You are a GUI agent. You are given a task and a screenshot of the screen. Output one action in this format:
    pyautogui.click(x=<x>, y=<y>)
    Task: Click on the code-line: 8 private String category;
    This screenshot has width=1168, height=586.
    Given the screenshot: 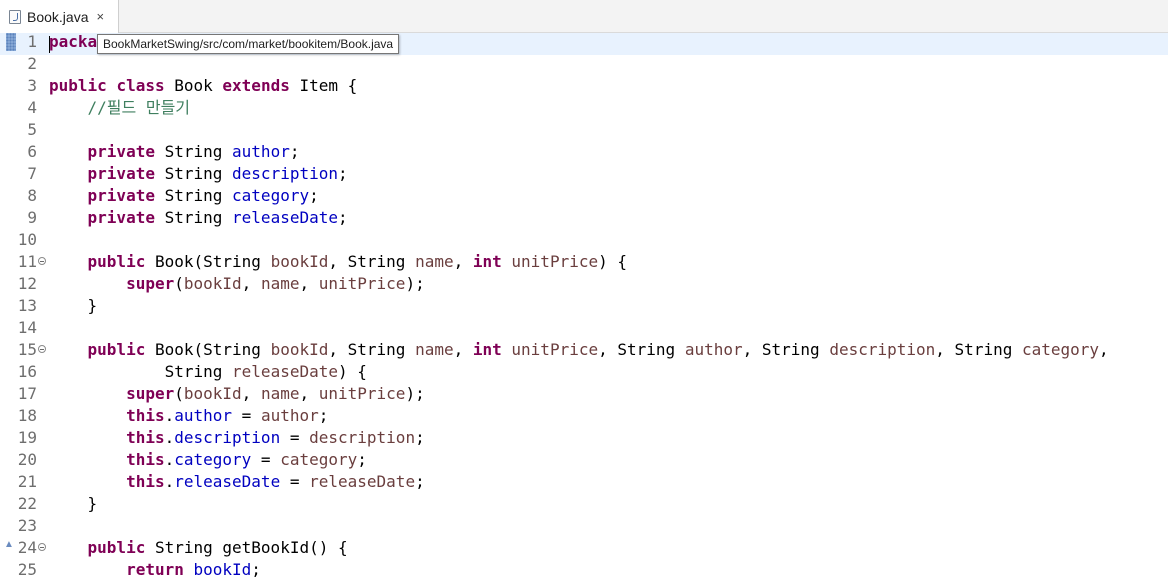 What is the action you would take?
    pyautogui.click(x=584, y=196)
    